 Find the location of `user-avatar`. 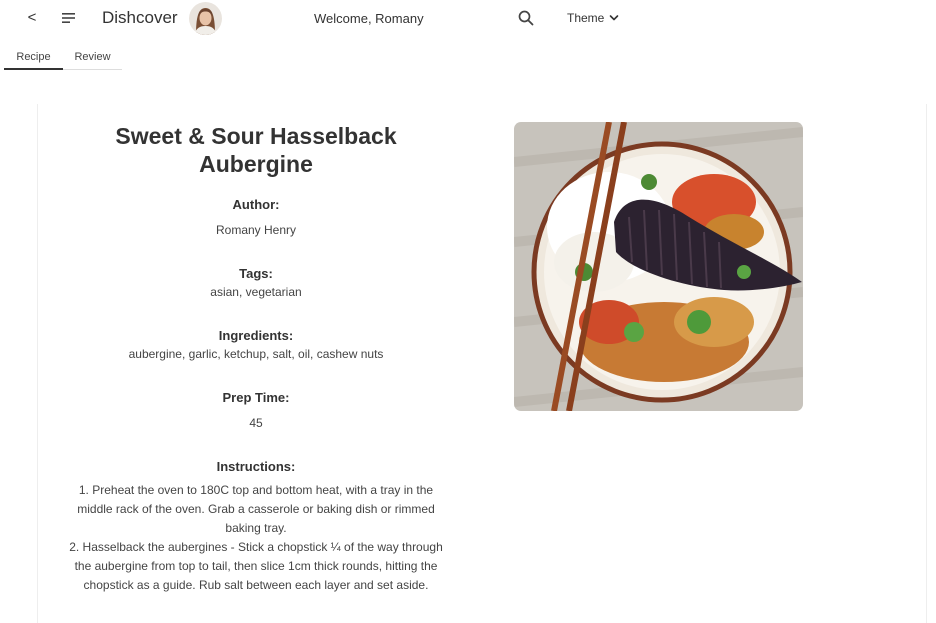

user-avatar is located at coordinates (205, 18).